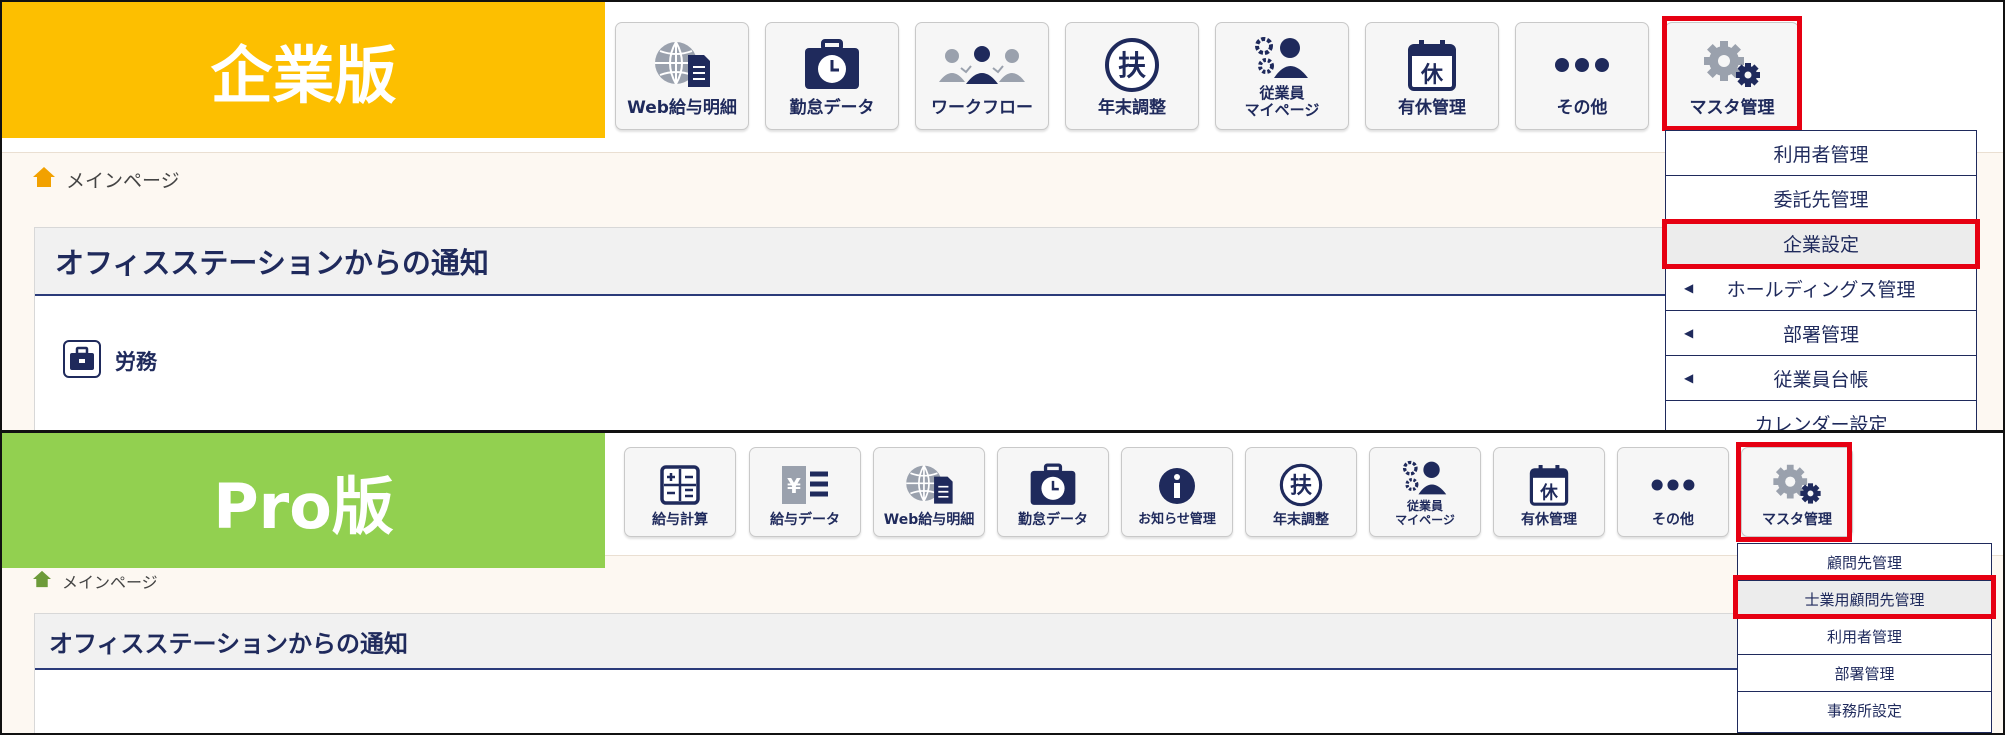  I want to click on nav-label: 給与計算, so click(680, 519).